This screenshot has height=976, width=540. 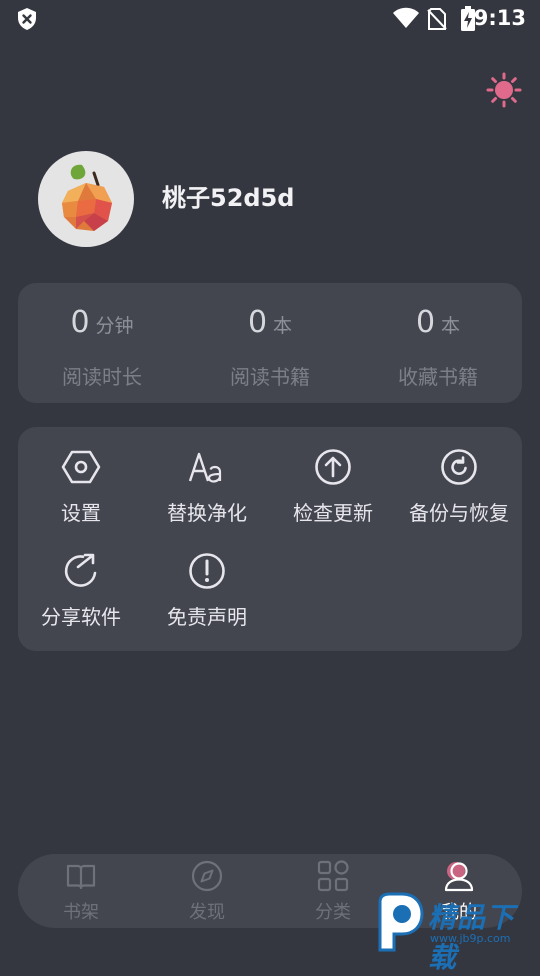 I want to click on nav-item-discover: 发现, so click(x=207, y=891).